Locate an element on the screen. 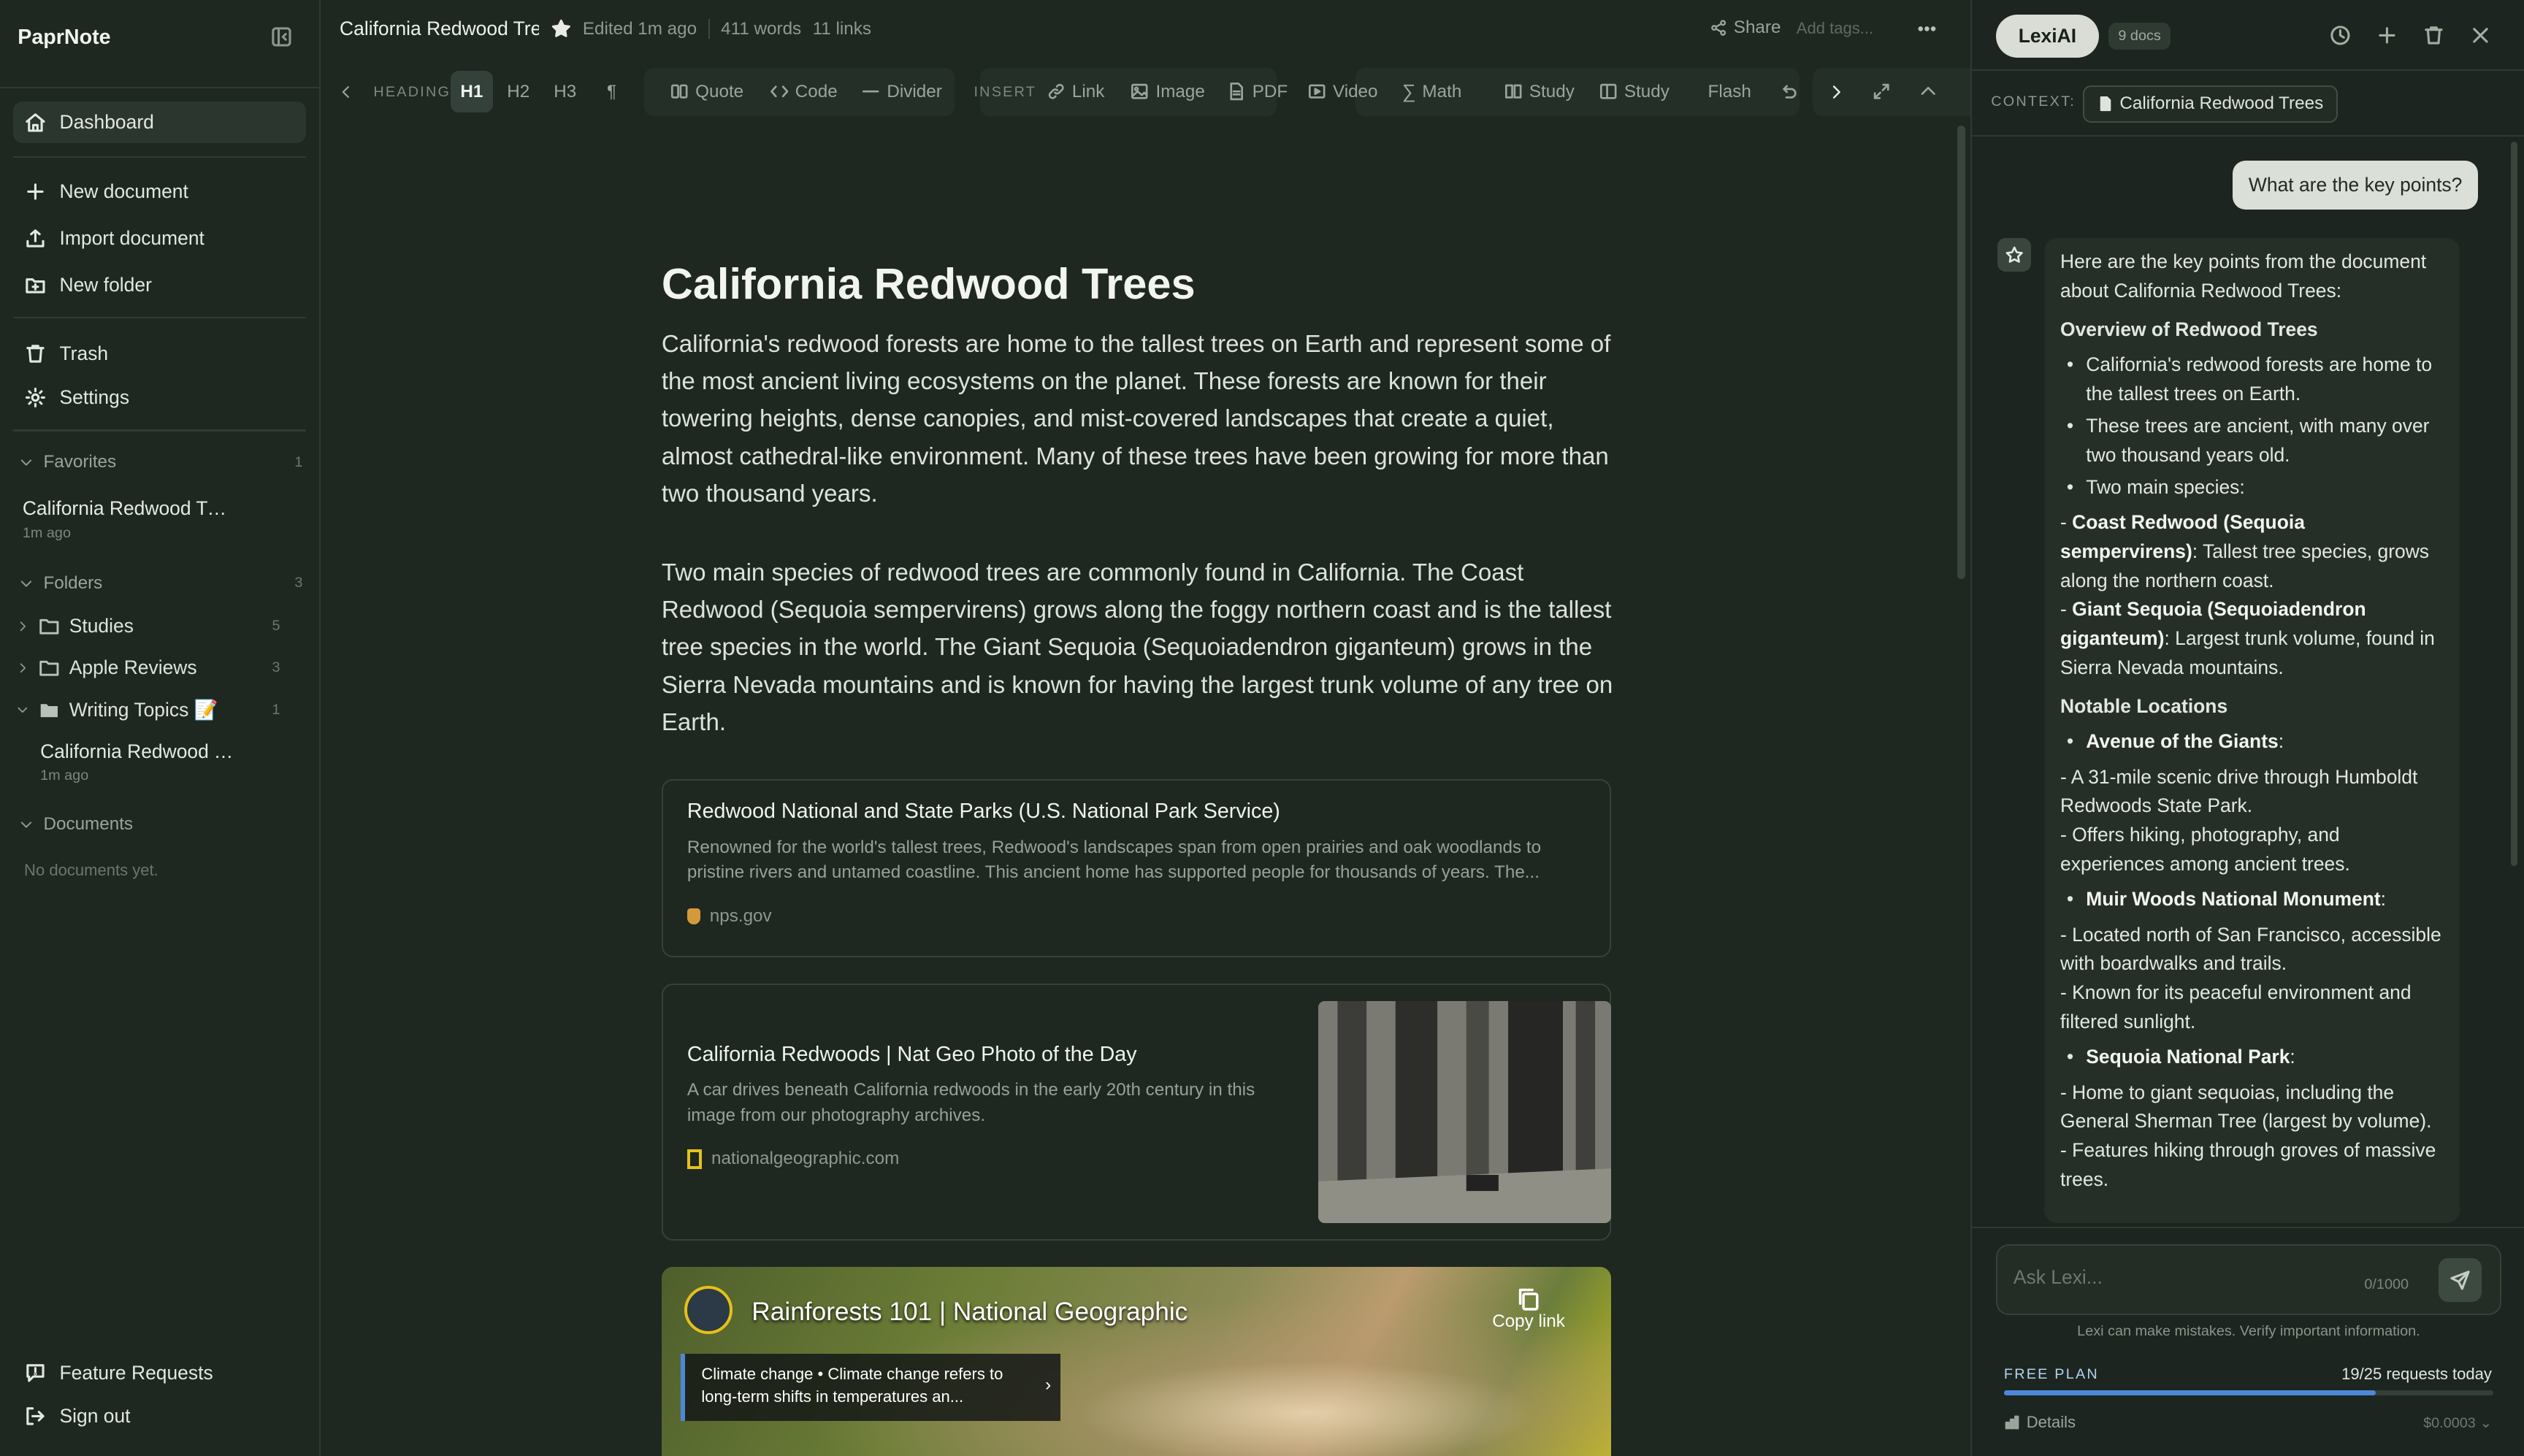 The image size is (2524, 1456). close-icon is located at coordinates (2480, 35).